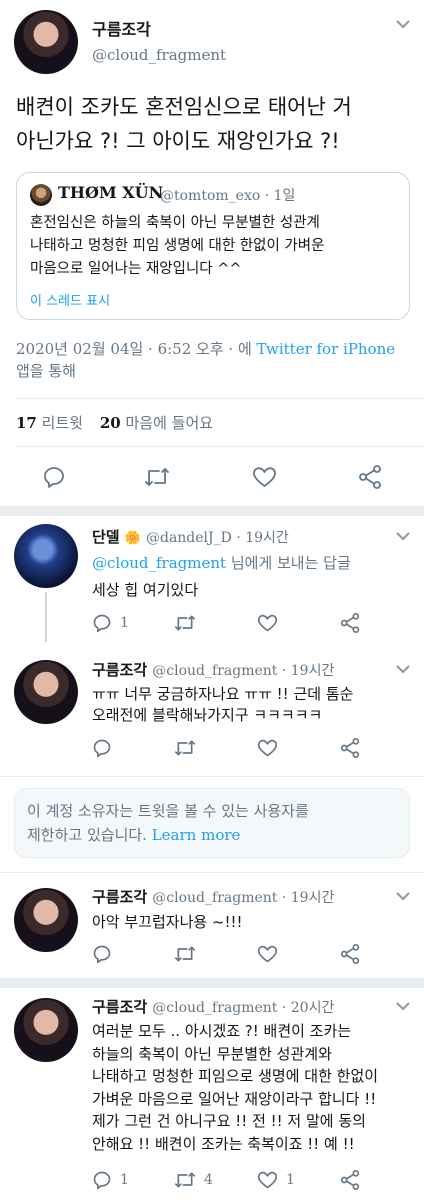 The image size is (424, 1200). What do you see at coordinates (196, 835) in the screenshot?
I see `learn-more-link: Learn more` at bounding box center [196, 835].